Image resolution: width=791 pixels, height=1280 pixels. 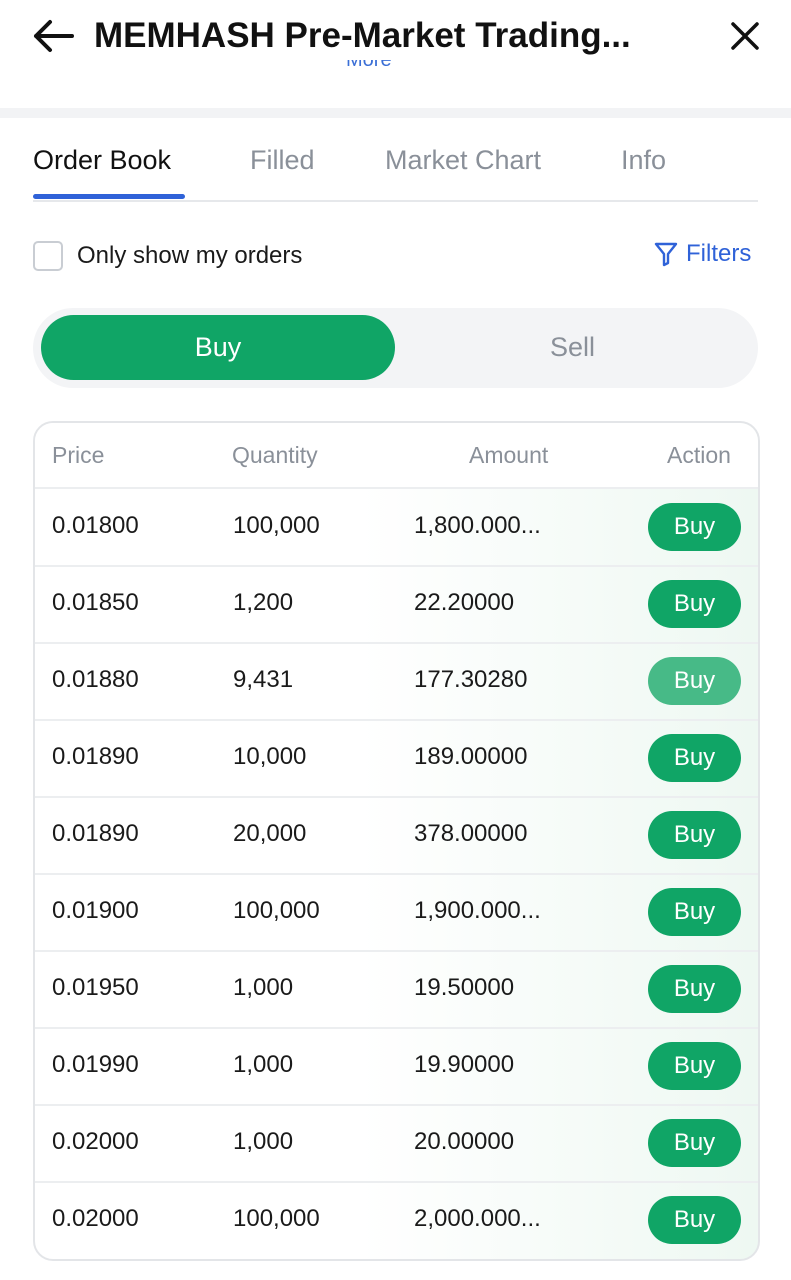 What do you see at coordinates (275, 455) in the screenshot?
I see `column-header-quantity: Quantity` at bounding box center [275, 455].